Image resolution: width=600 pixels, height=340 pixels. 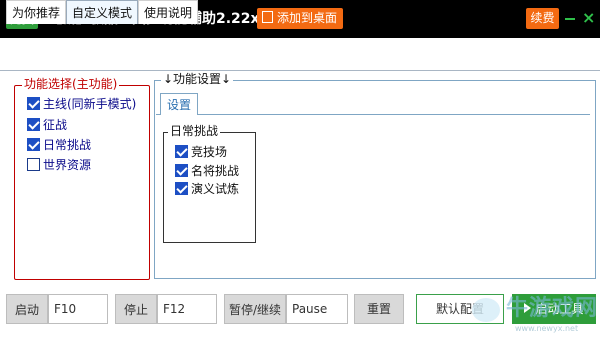 I want to click on daily-item-label: 名将挑战, so click(x=215, y=171).